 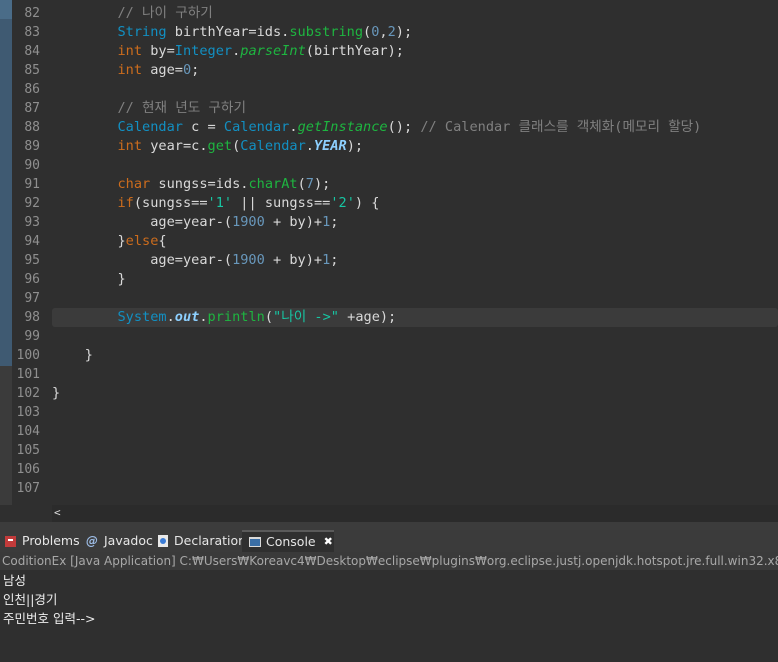 I want to click on code-method: substring, so click(x=326, y=32).